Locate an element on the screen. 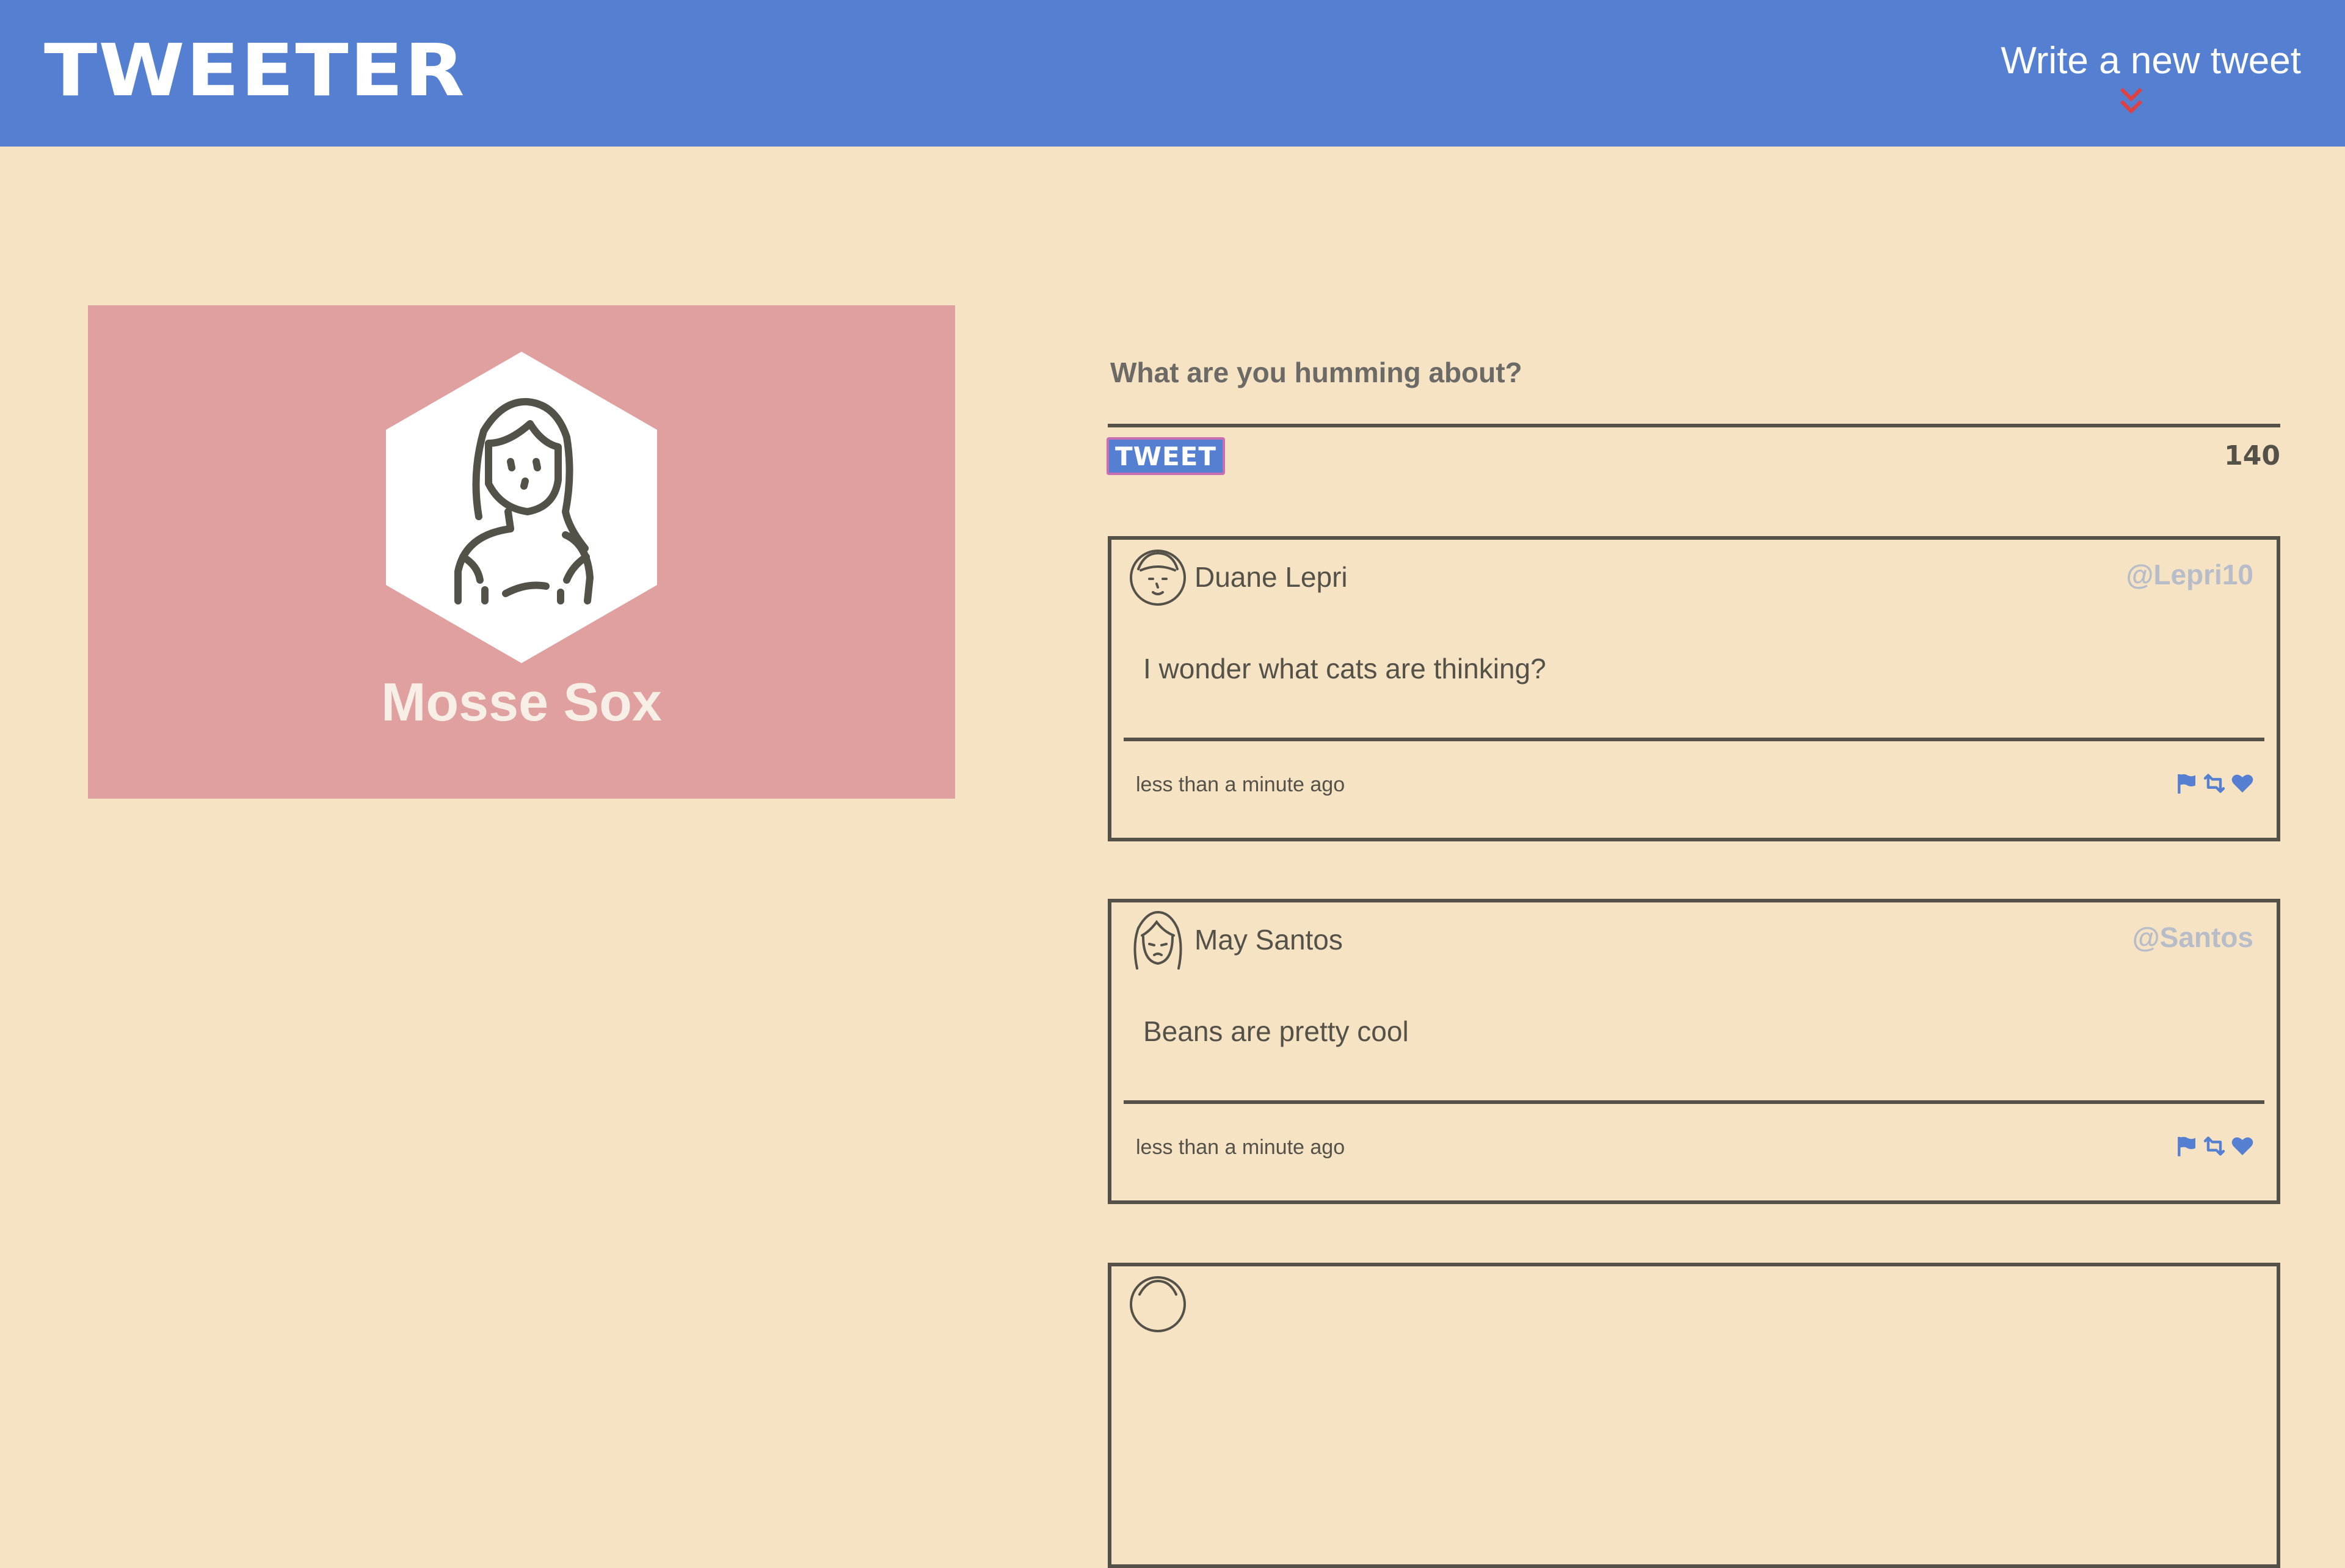 The image size is (2345, 1568). brand-logo: TWEETER is located at coordinates (255, 71).